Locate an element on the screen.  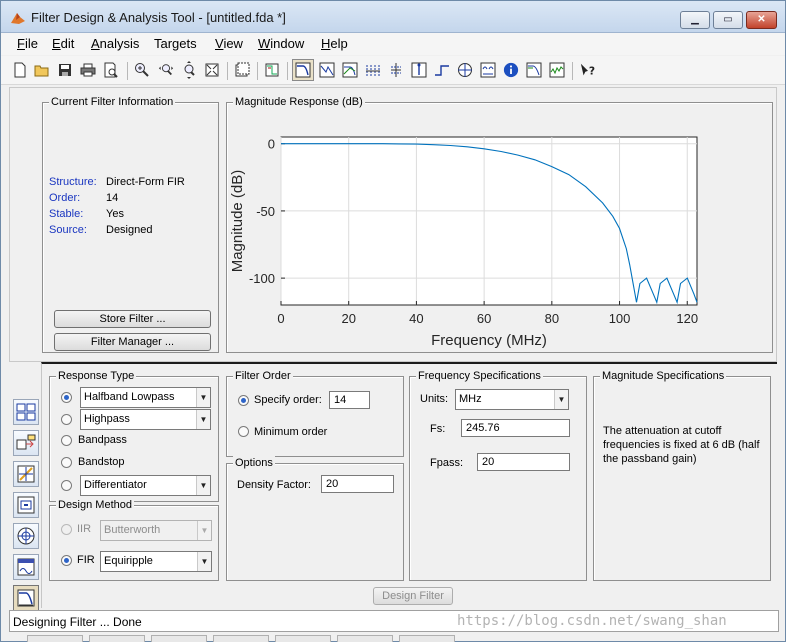
y-tick-label: -50 is located at coordinates (265, 211).